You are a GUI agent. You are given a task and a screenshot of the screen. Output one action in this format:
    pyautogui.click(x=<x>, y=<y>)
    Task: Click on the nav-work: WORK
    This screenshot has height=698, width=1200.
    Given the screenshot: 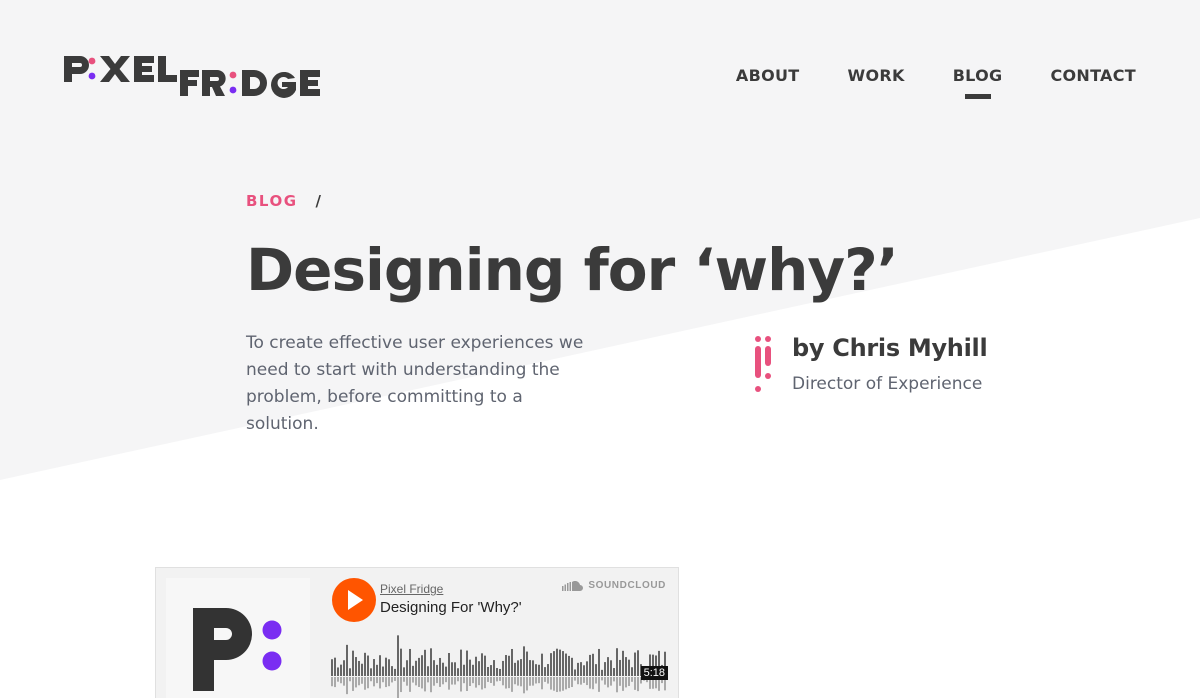 What is the action you would take?
    pyautogui.click(x=876, y=75)
    